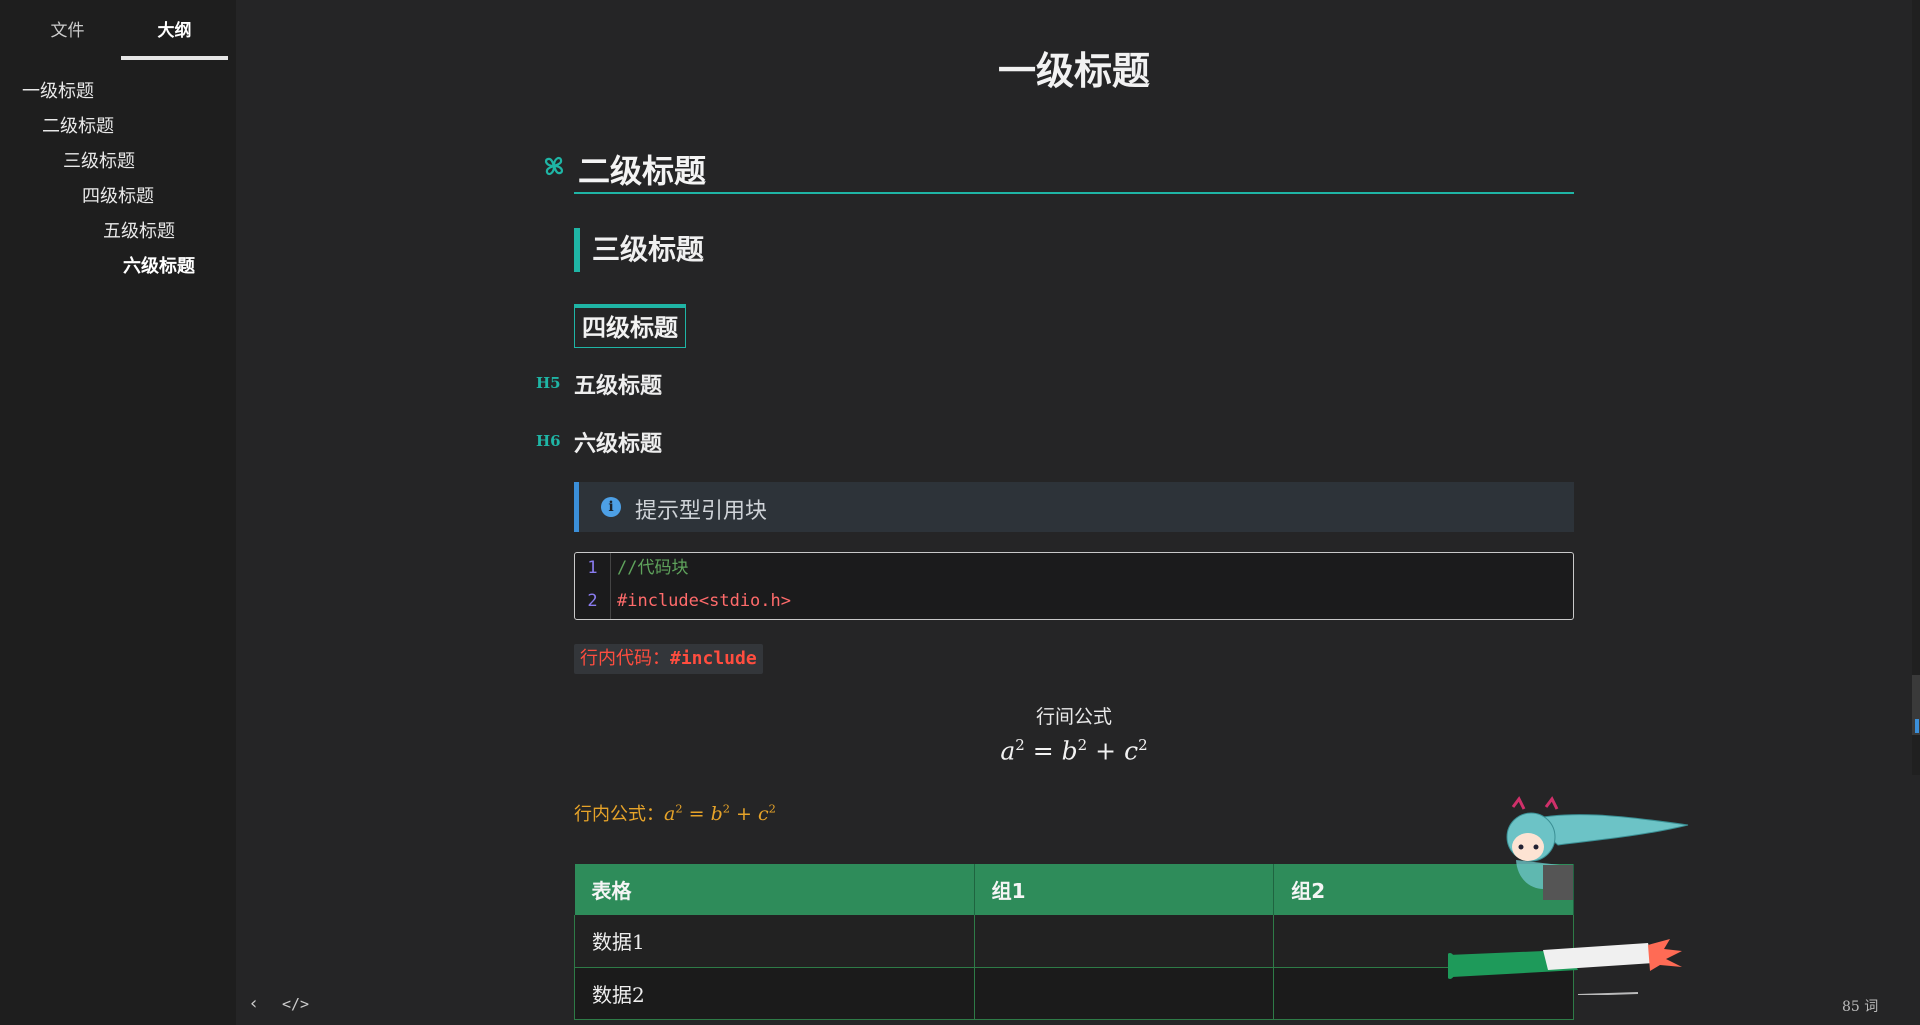  I want to click on table-row: 数据2, so click(1074, 993).